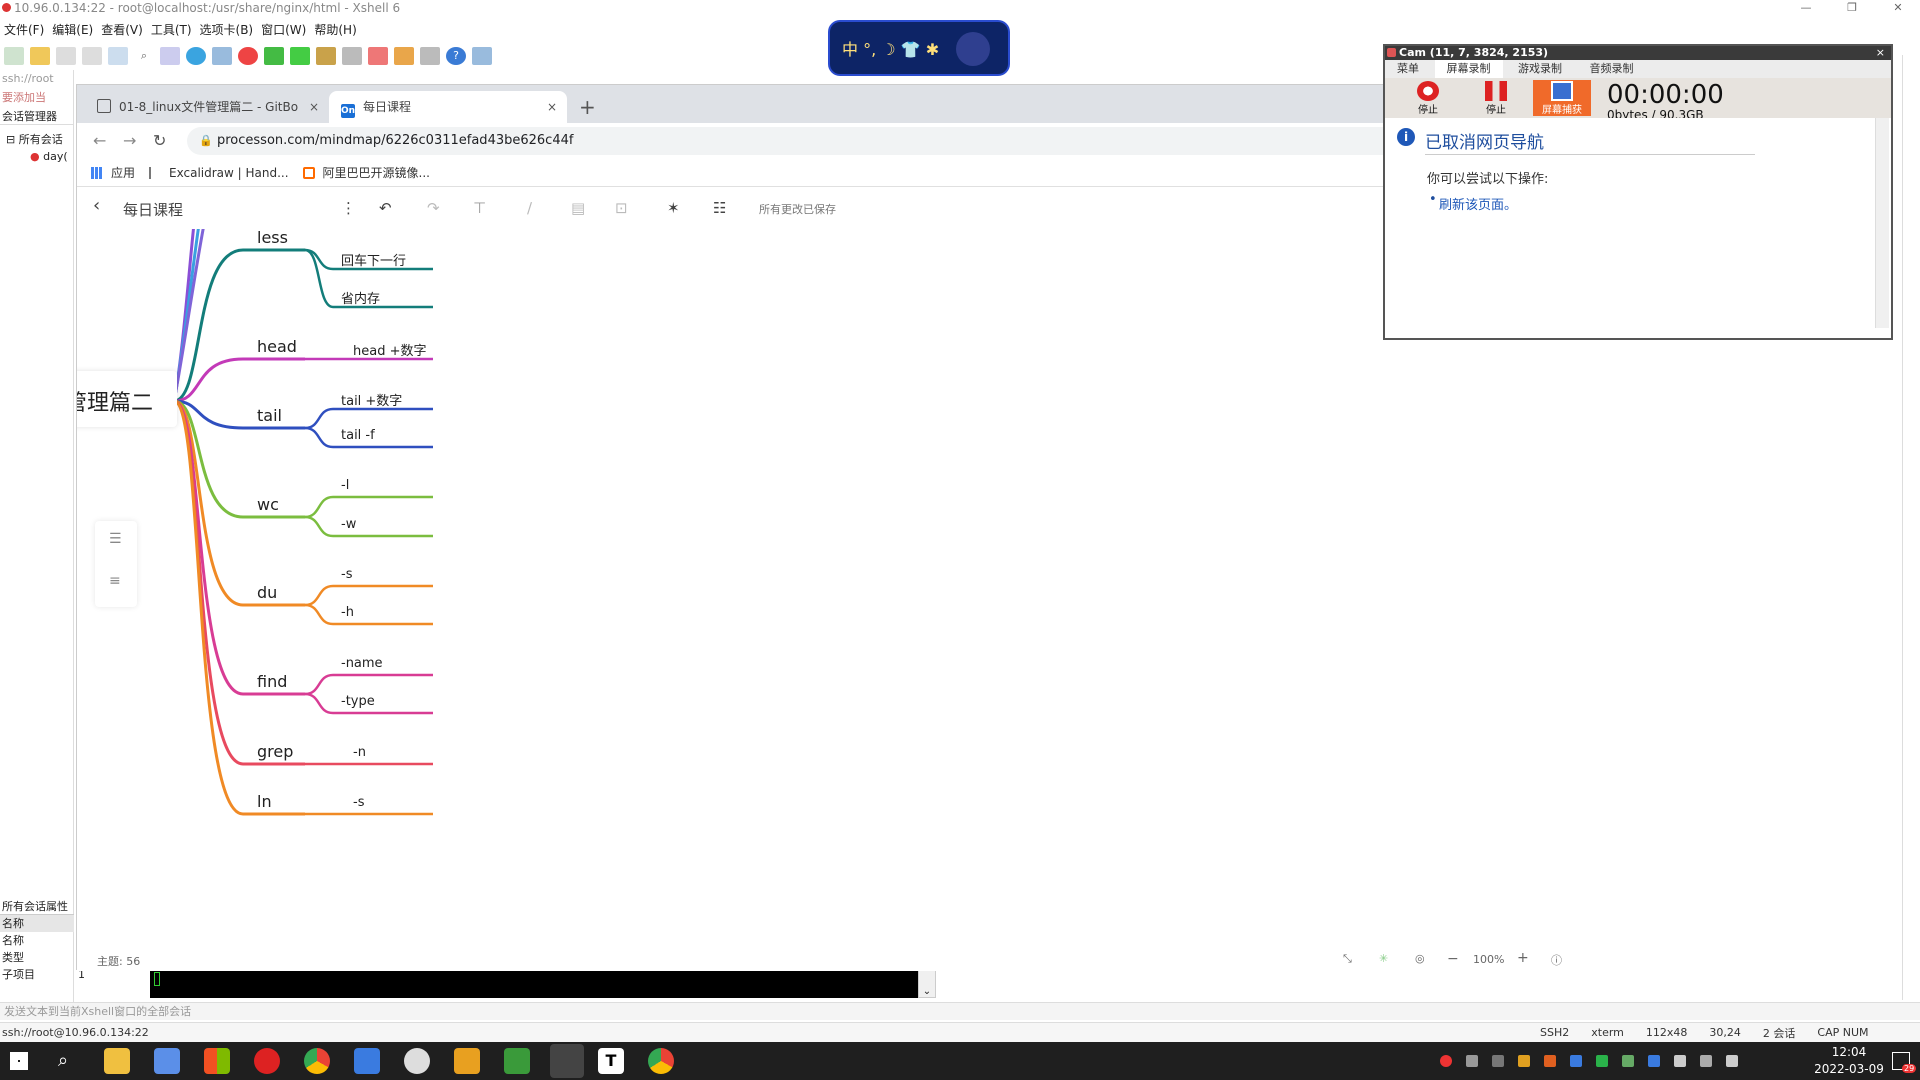 This screenshot has width=1920, height=1080. What do you see at coordinates (1496, 98) in the screenshot?
I see `pause-button: 停止` at bounding box center [1496, 98].